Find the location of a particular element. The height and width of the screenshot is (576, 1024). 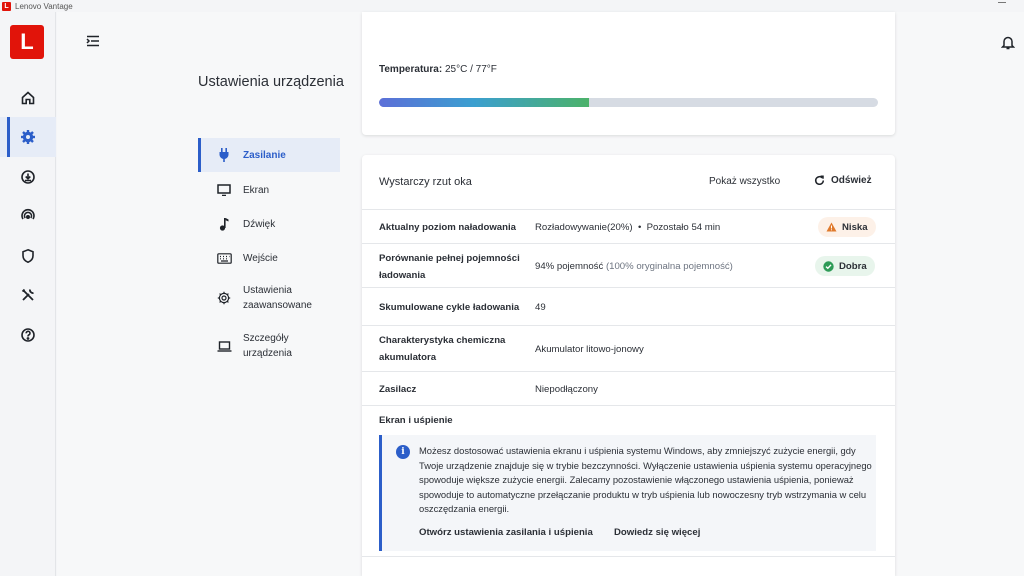

row-adapter: Zasilacz Niepodłączony is located at coordinates (628, 388).